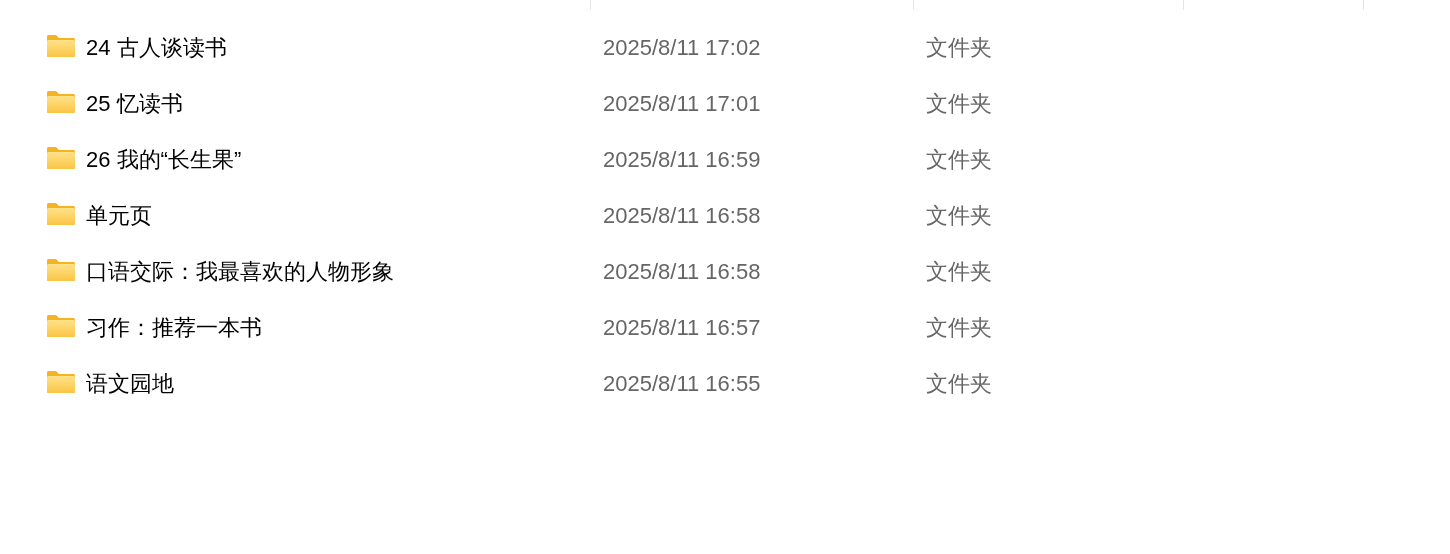 The height and width of the screenshot is (554, 1450). What do you see at coordinates (682, 327) in the screenshot?
I see `date-modified: 2025/8/11 16:57` at bounding box center [682, 327].